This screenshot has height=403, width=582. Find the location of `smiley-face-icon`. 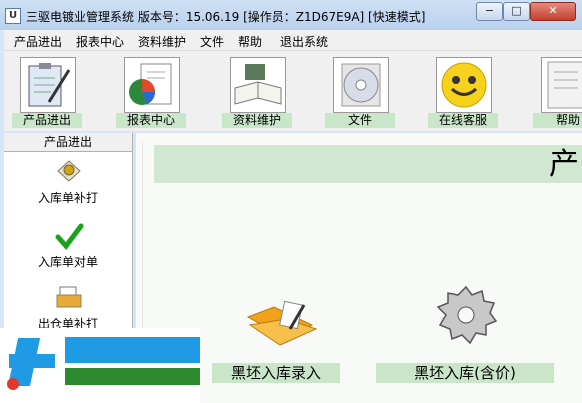

smiley-face-icon is located at coordinates (464, 85).